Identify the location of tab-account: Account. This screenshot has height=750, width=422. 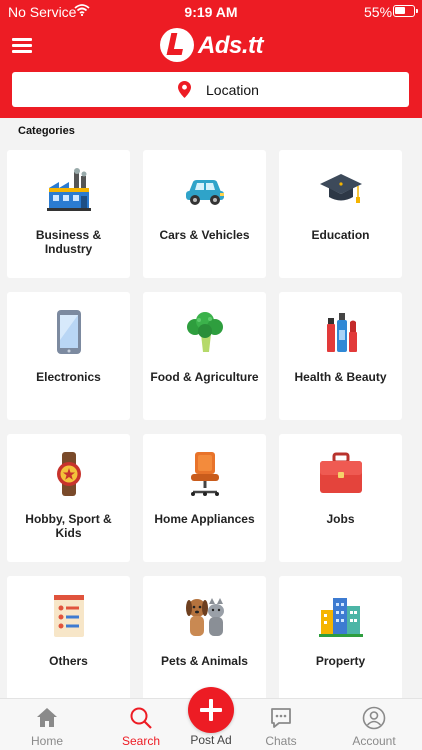
(374, 724).